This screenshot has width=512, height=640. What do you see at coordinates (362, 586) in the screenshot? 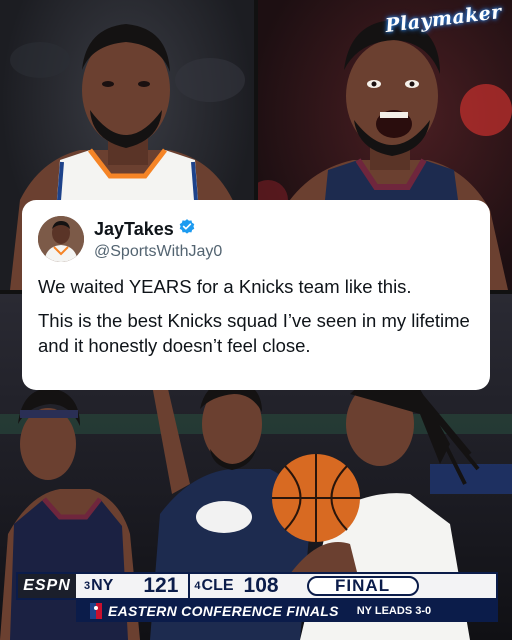
I see `game-status-badge: FINAL` at bounding box center [362, 586].